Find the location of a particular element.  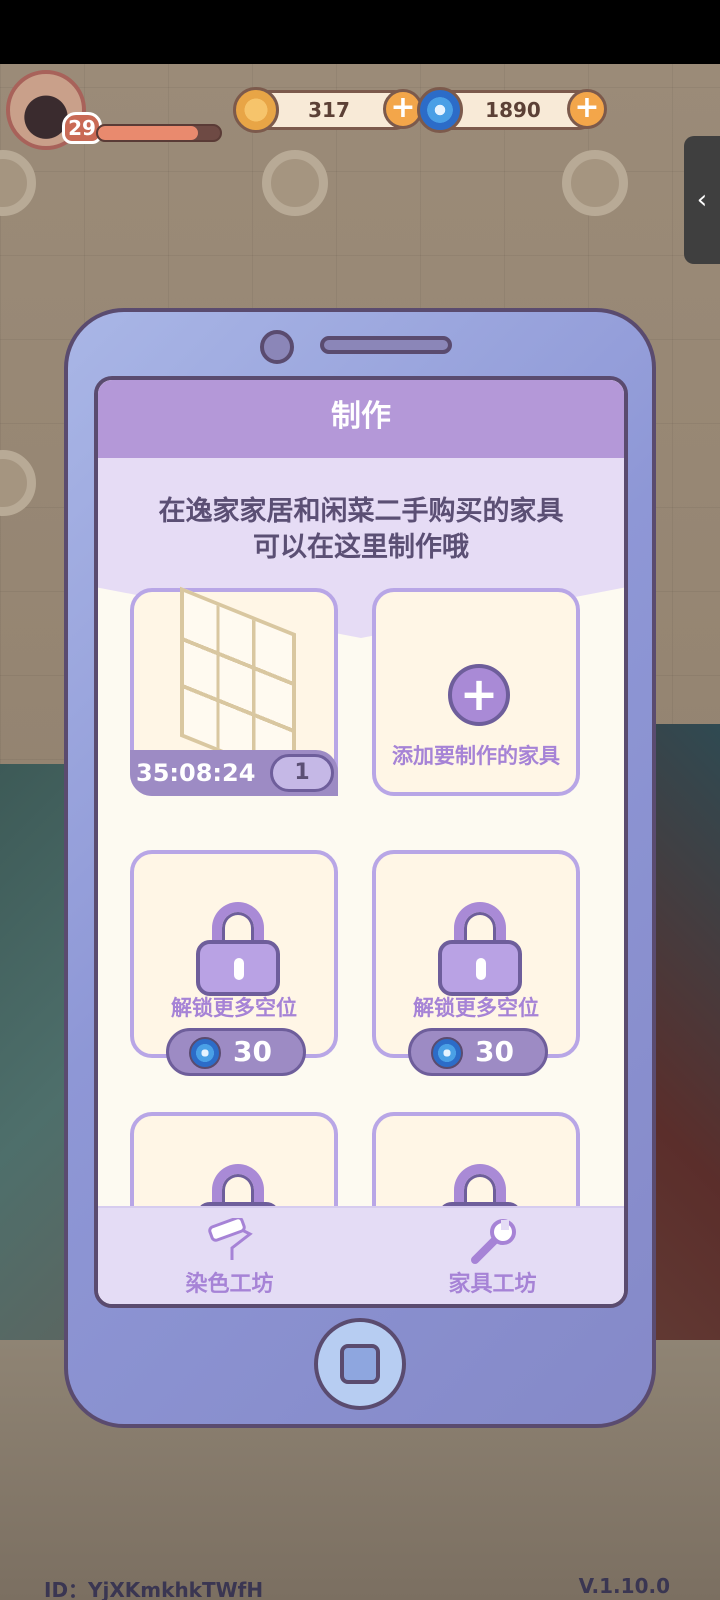

tab-furniture-workshop: 家具工坊 is located at coordinates (492, 1256).